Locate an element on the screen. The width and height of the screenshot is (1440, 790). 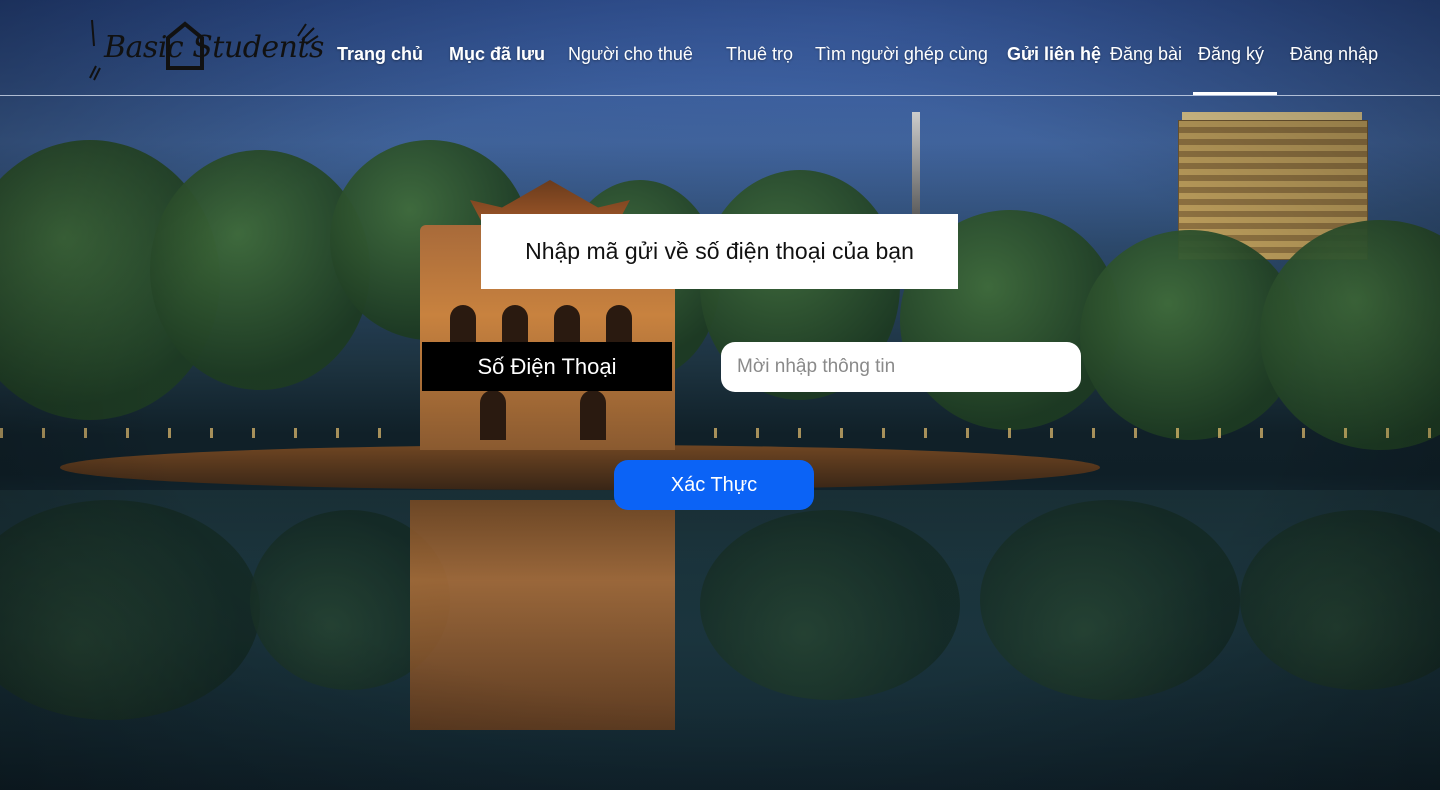
form-title-card: Nhập mã gửi về số điện thoại của bạn is located at coordinates (719, 251).